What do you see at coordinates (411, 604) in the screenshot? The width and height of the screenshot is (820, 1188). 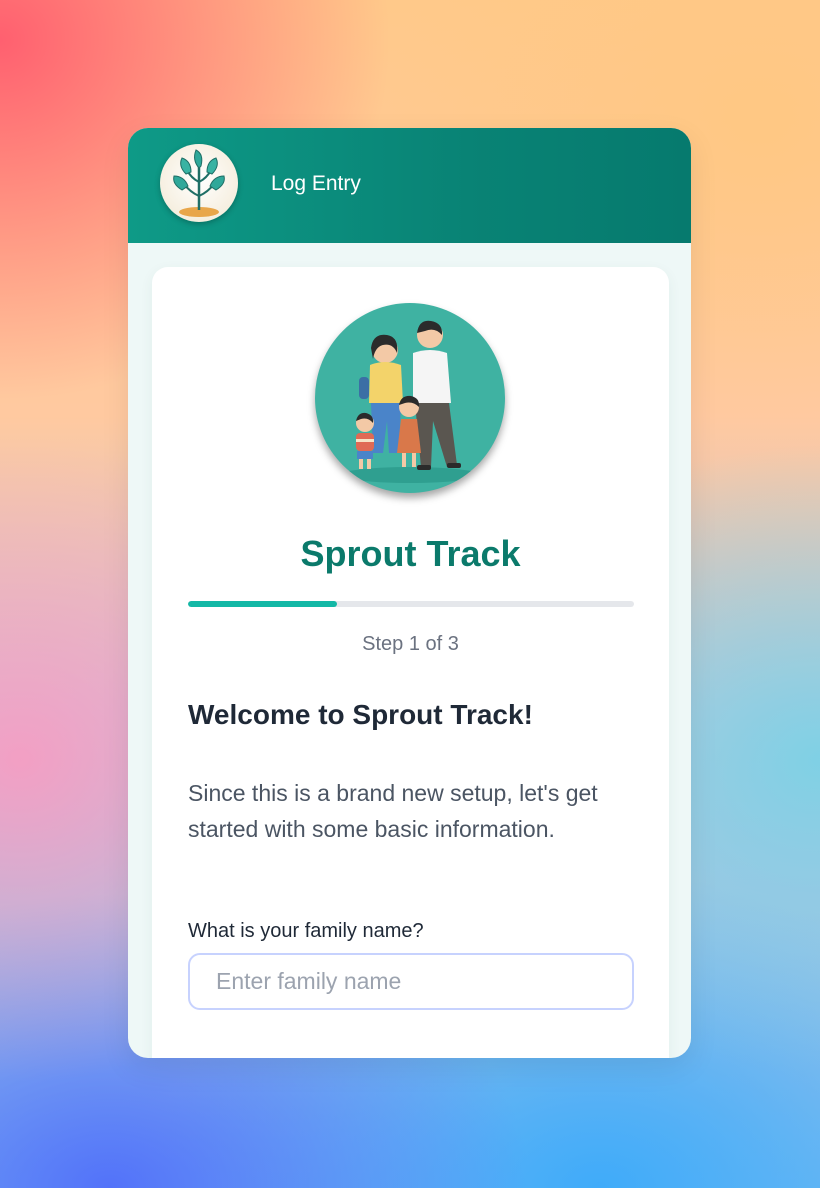 I see `setup-progress-bar` at bounding box center [411, 604].